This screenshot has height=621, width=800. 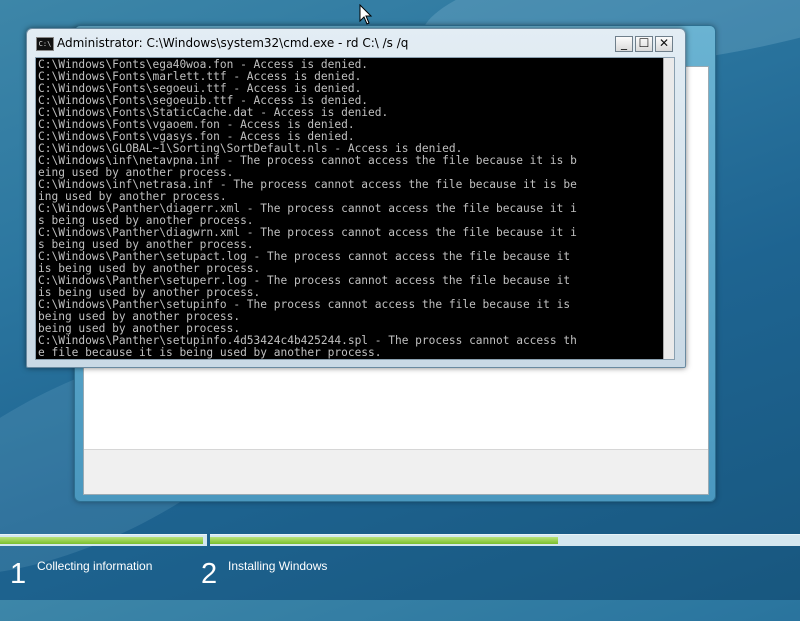 What do you see at coordinates (668, 208) in the screenshot?
I see `console-scrollbar` at bounding box center [668, 208].